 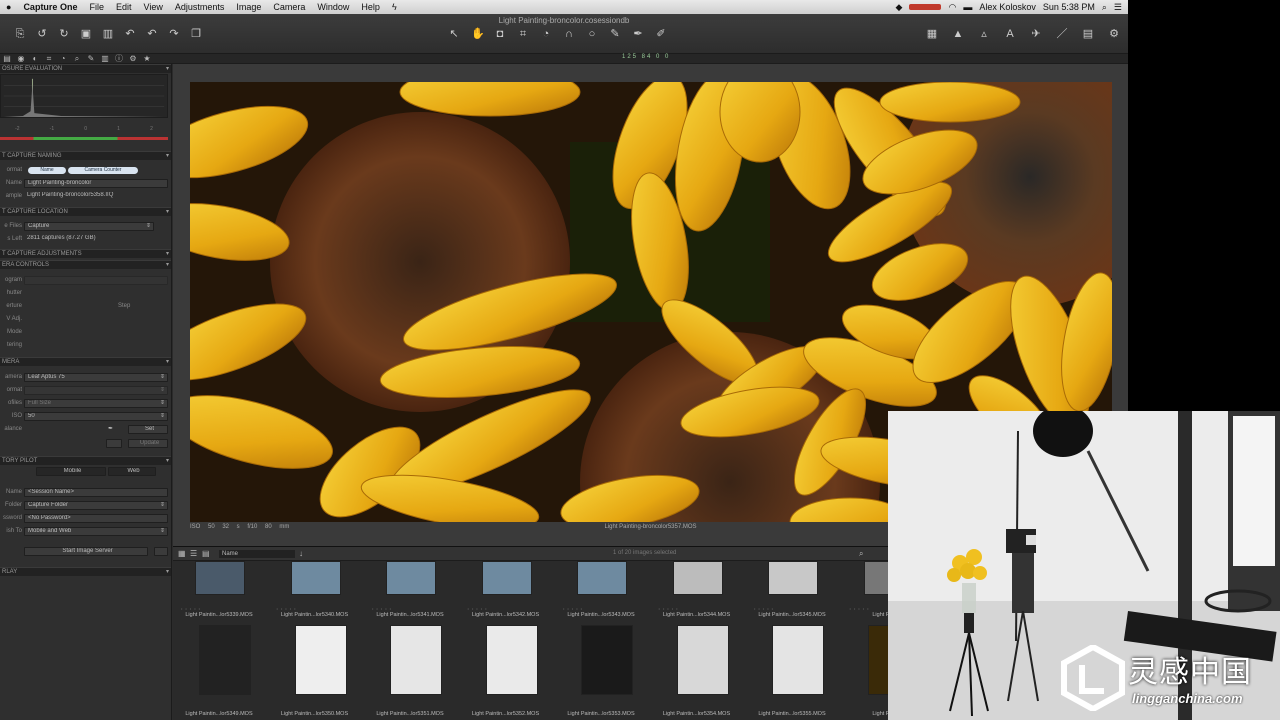 What do you see at coordinates (315, 592) in the screenshot?
I see `thumbnail: ••••• Light Paintin...lor5340.MOS` at bounding box center [315, 592].